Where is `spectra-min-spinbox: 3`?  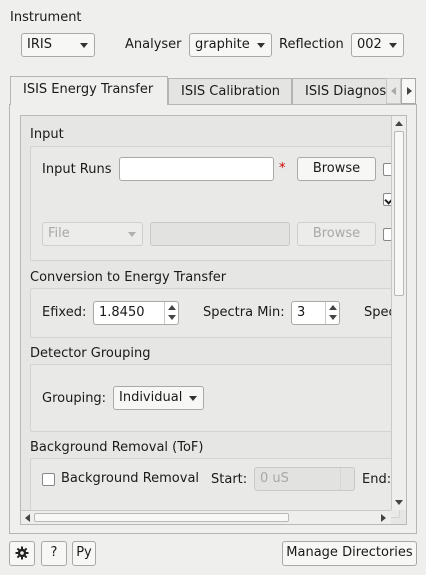 spectra-min-spinbox: 3 is located at coordinates (315, 313).